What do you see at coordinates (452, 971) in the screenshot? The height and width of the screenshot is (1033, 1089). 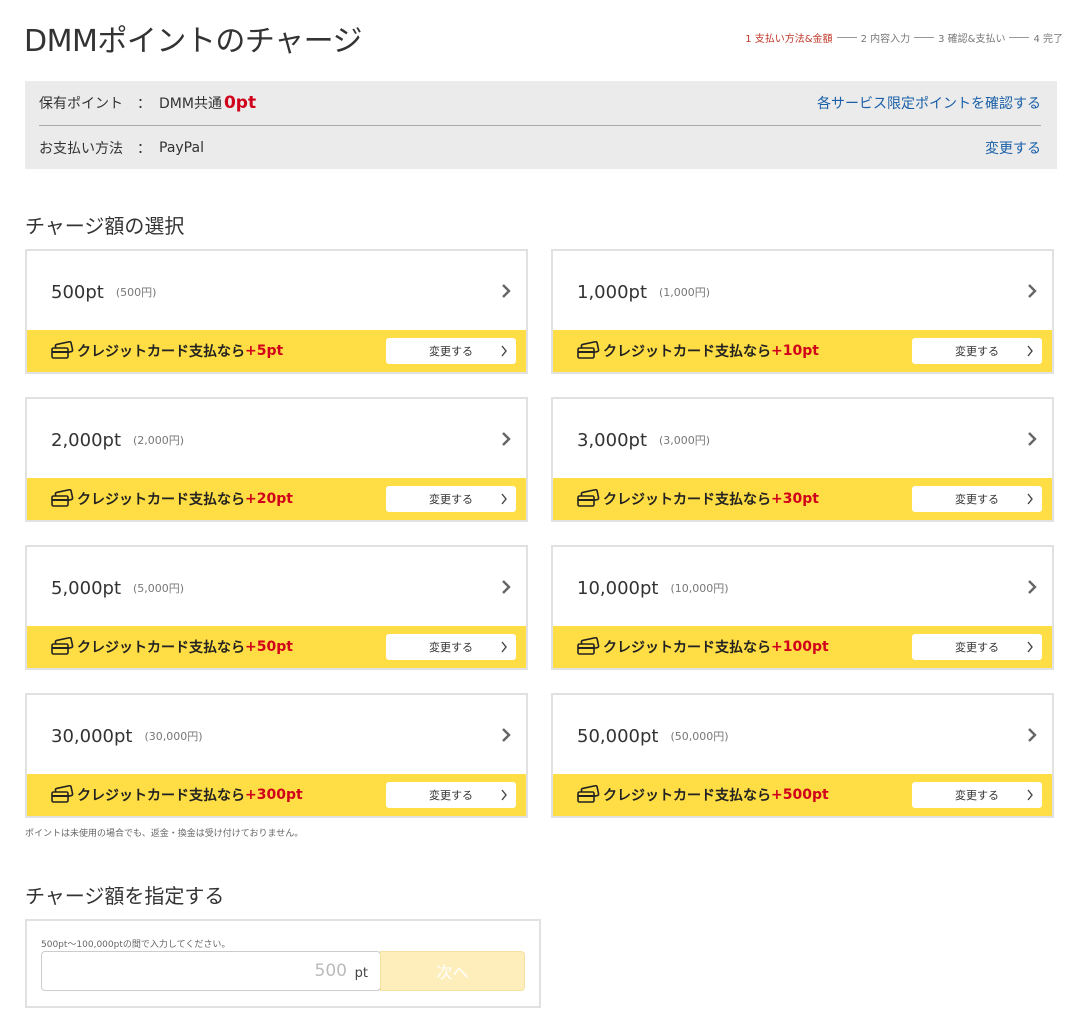 I see `next-button: 次へ` at bounding box center [452, 971].